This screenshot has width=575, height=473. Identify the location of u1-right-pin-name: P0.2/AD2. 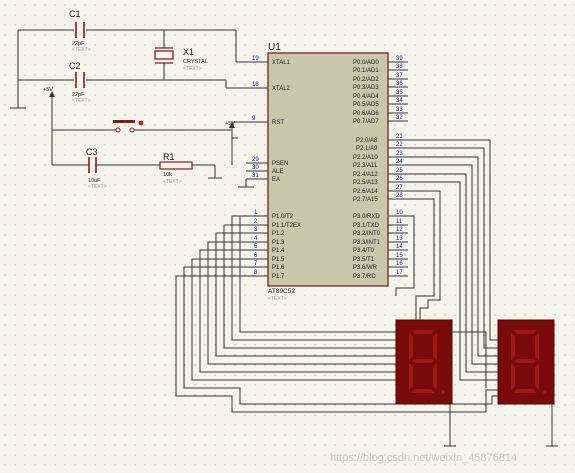
(366, 80).